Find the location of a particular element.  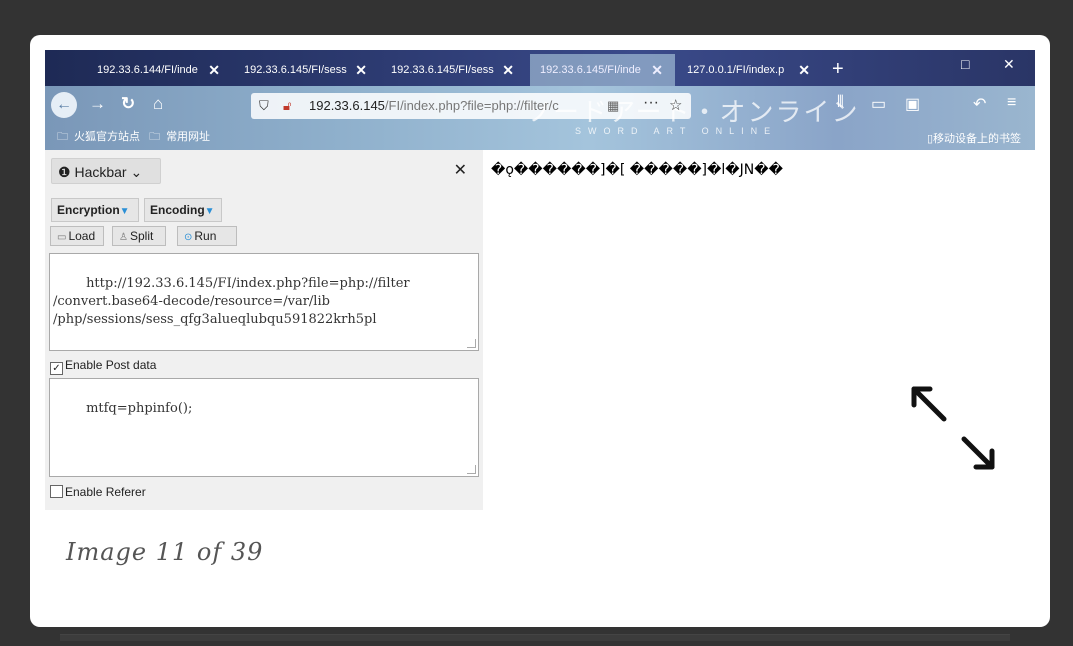

run-button: ⊙ Run is located at coordinates (207, 236).